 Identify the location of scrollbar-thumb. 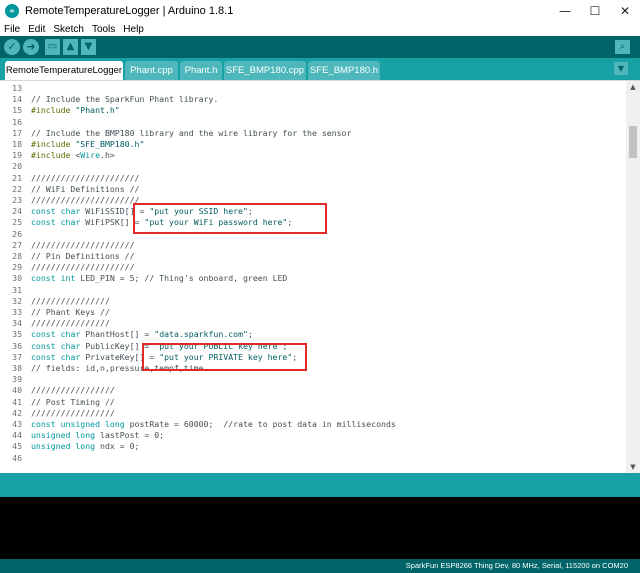
(633, 142).